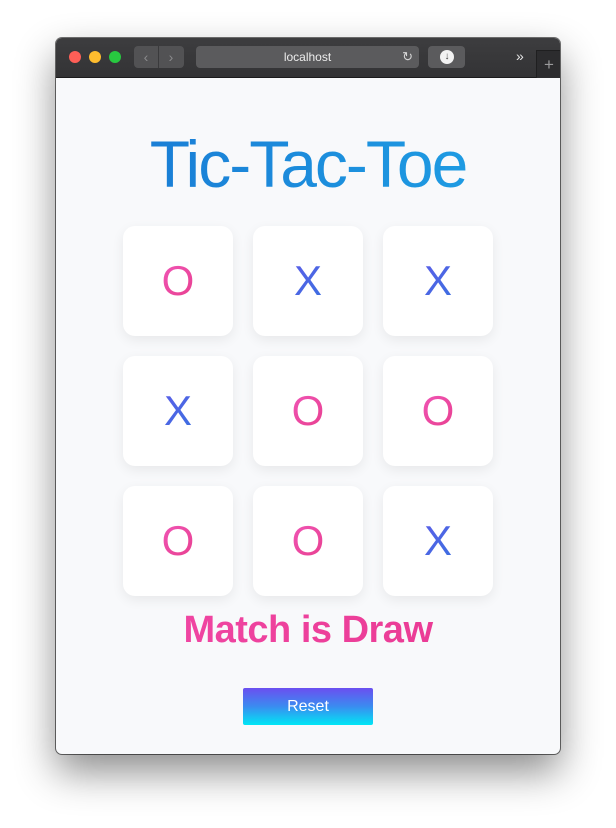 The width and height of the screenshot is (616, 828). I want to click on minimize-window-button, so click(95, 57).